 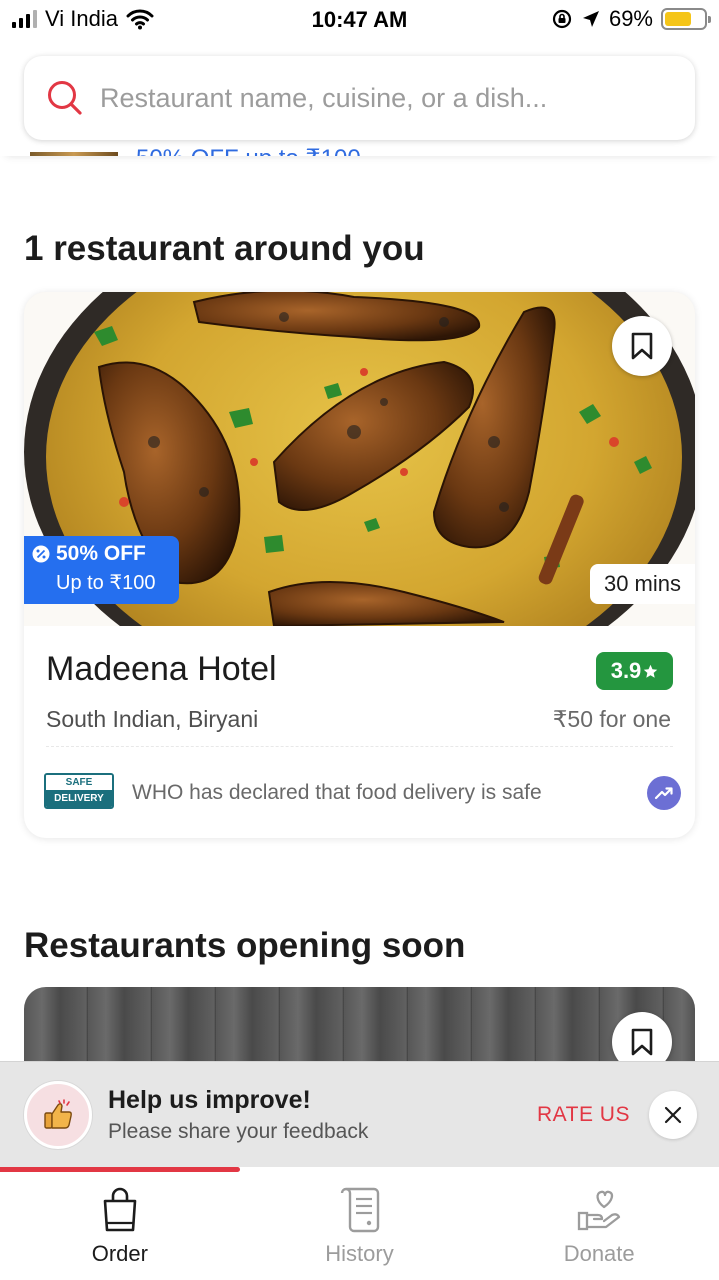 I want to click on offer-title: 50% OFF, so click(x=101, y=553).